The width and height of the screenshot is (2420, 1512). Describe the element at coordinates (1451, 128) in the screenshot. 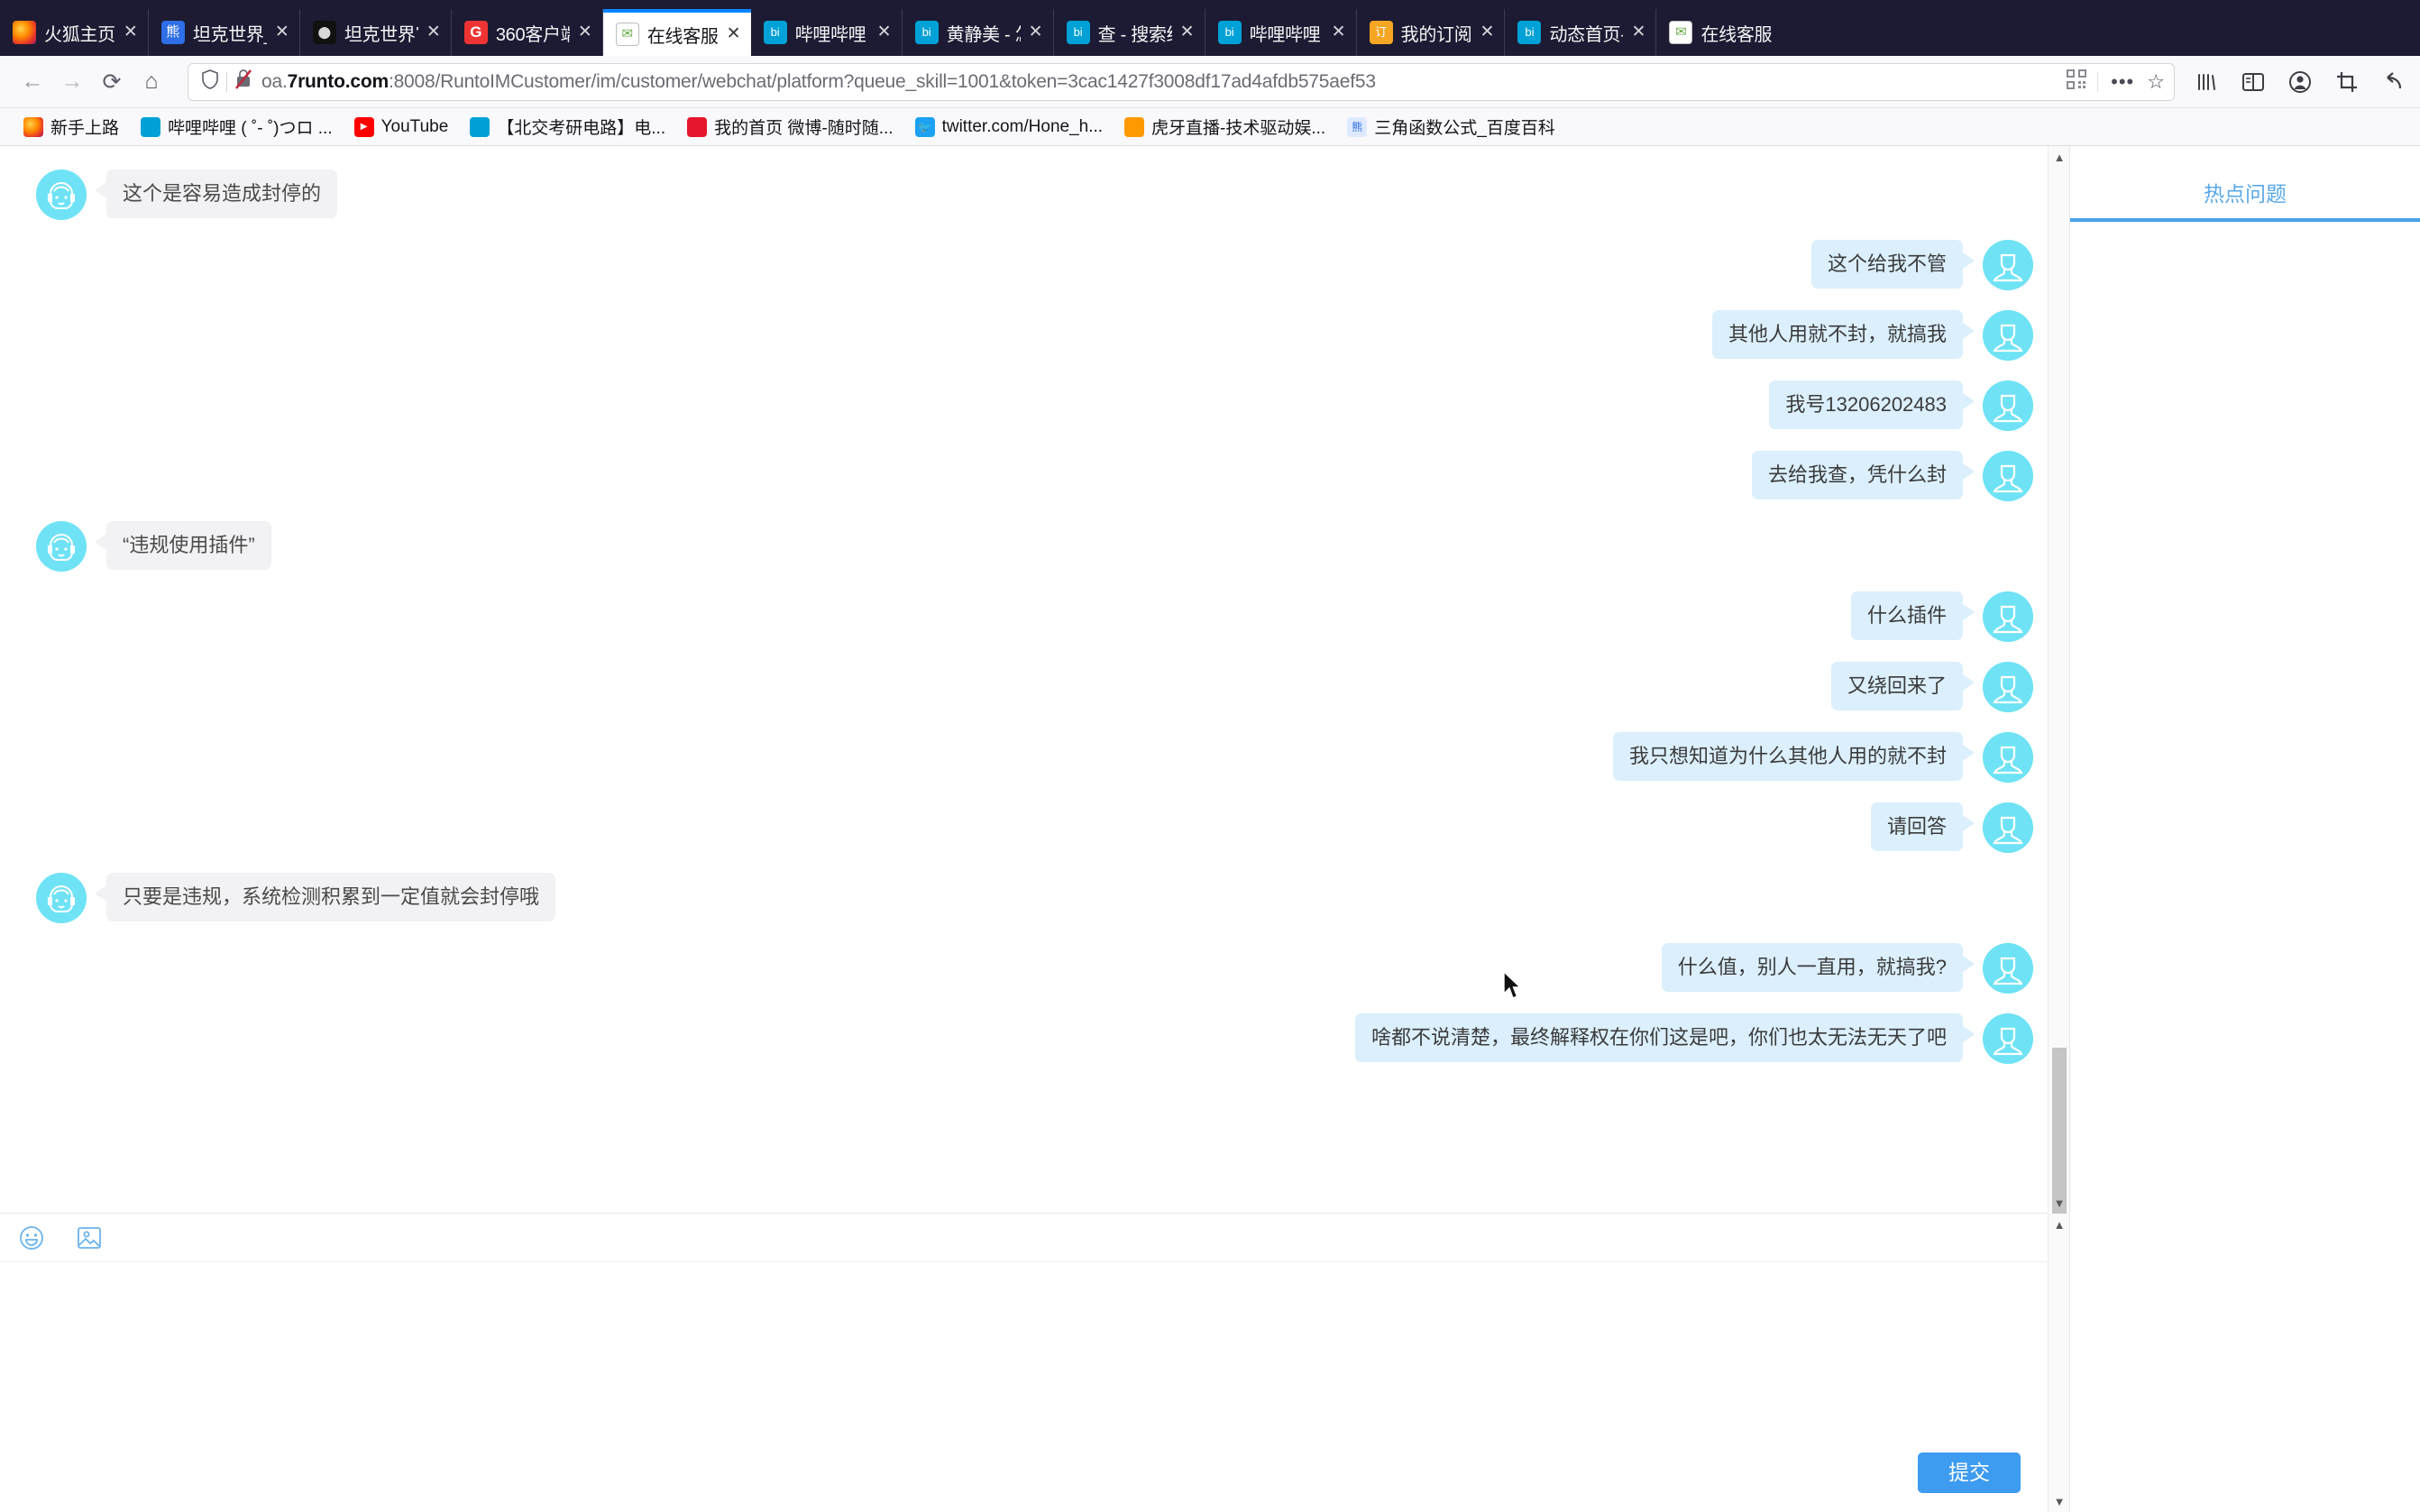

I see `bookmark-item: 三角函数公式_百度百科` at that location.